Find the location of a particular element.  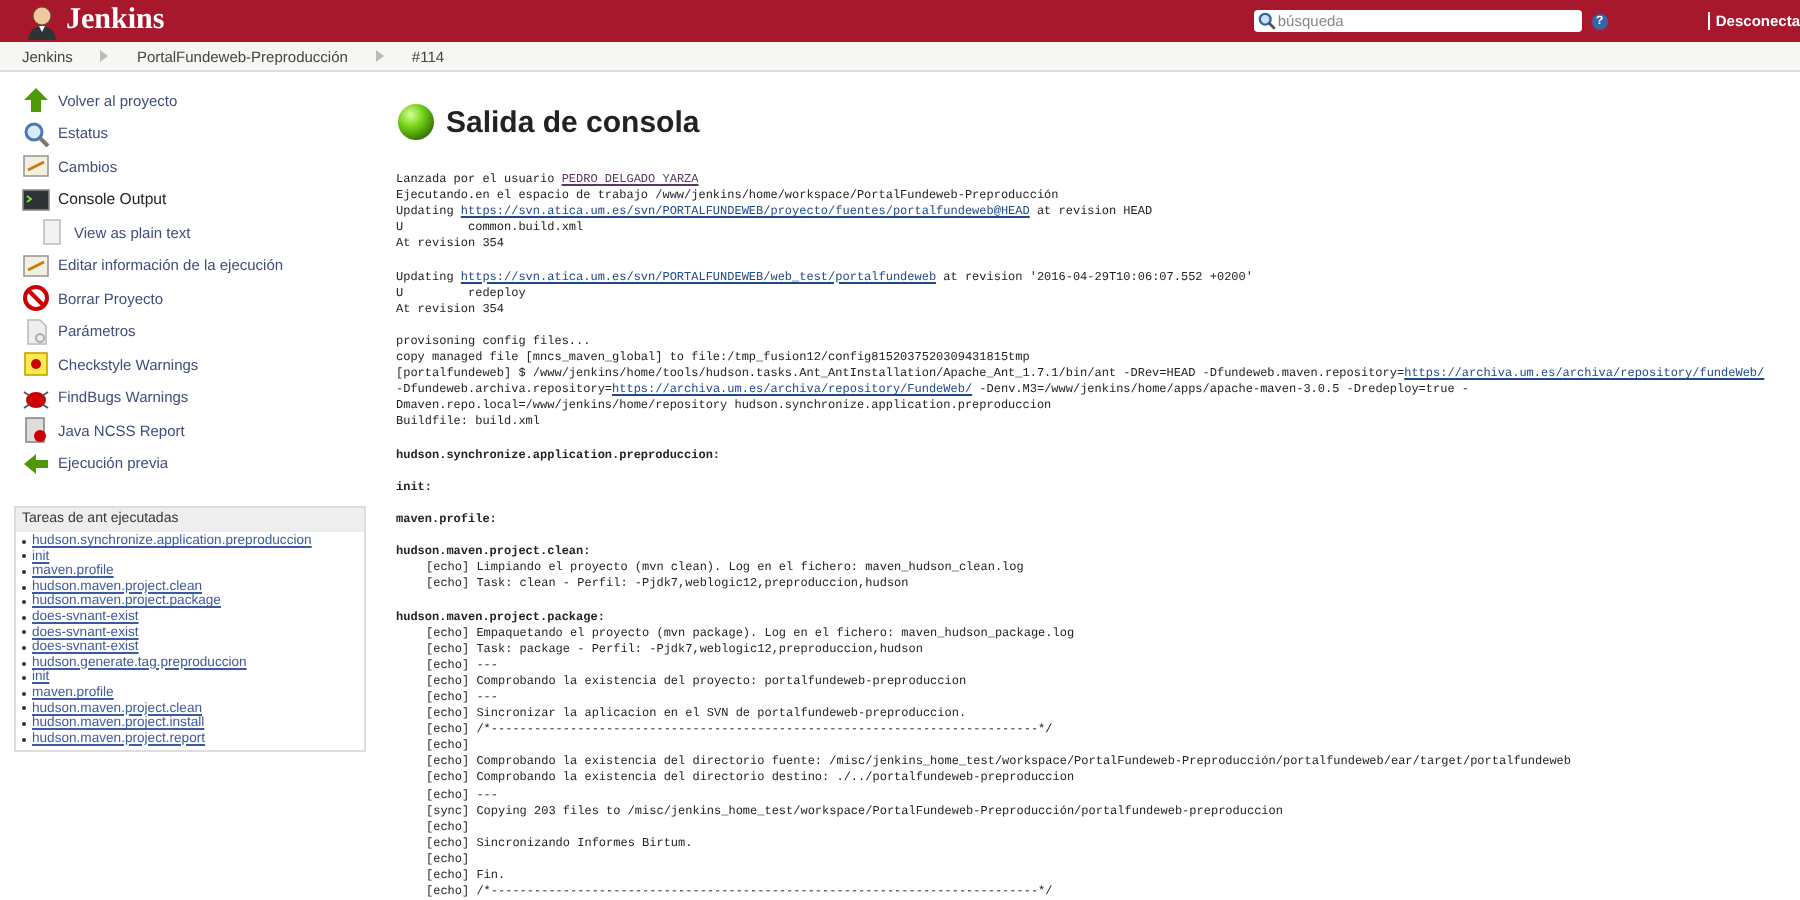

terminal-icon is located at coordinates (36, 199).